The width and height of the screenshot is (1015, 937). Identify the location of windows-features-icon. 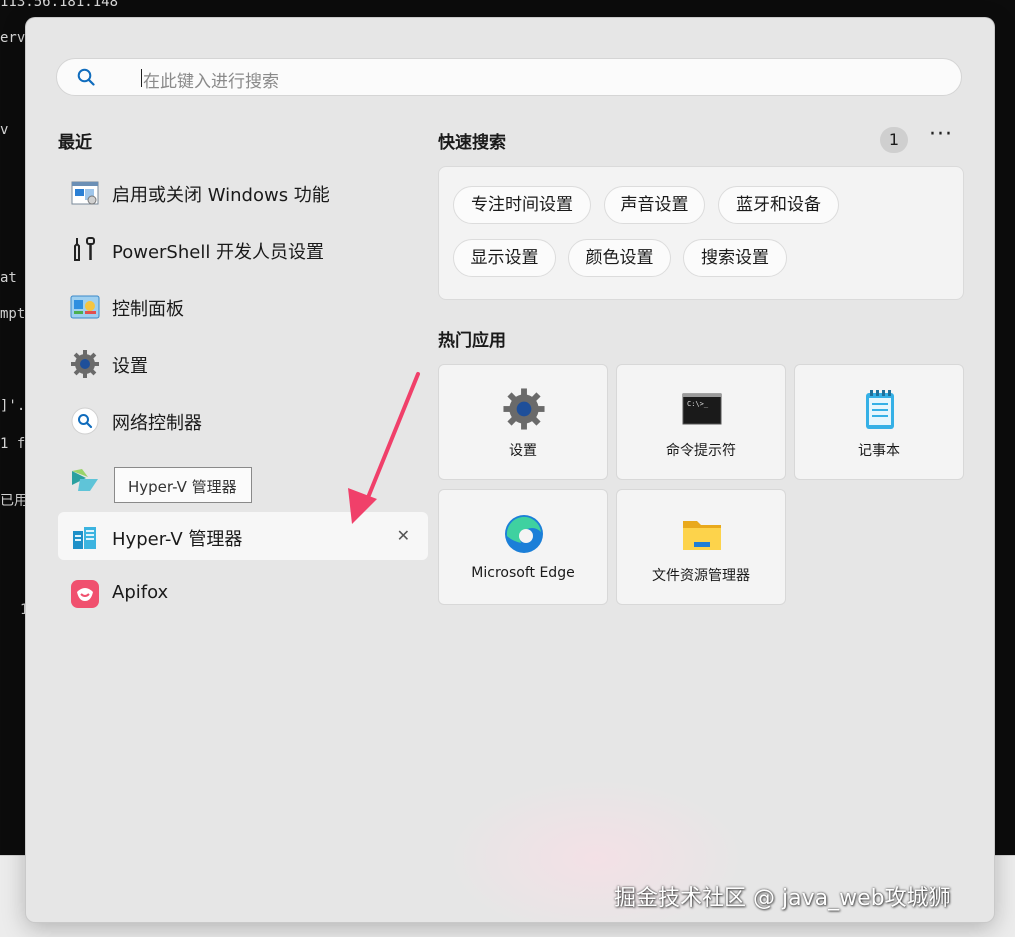
(85, 193).